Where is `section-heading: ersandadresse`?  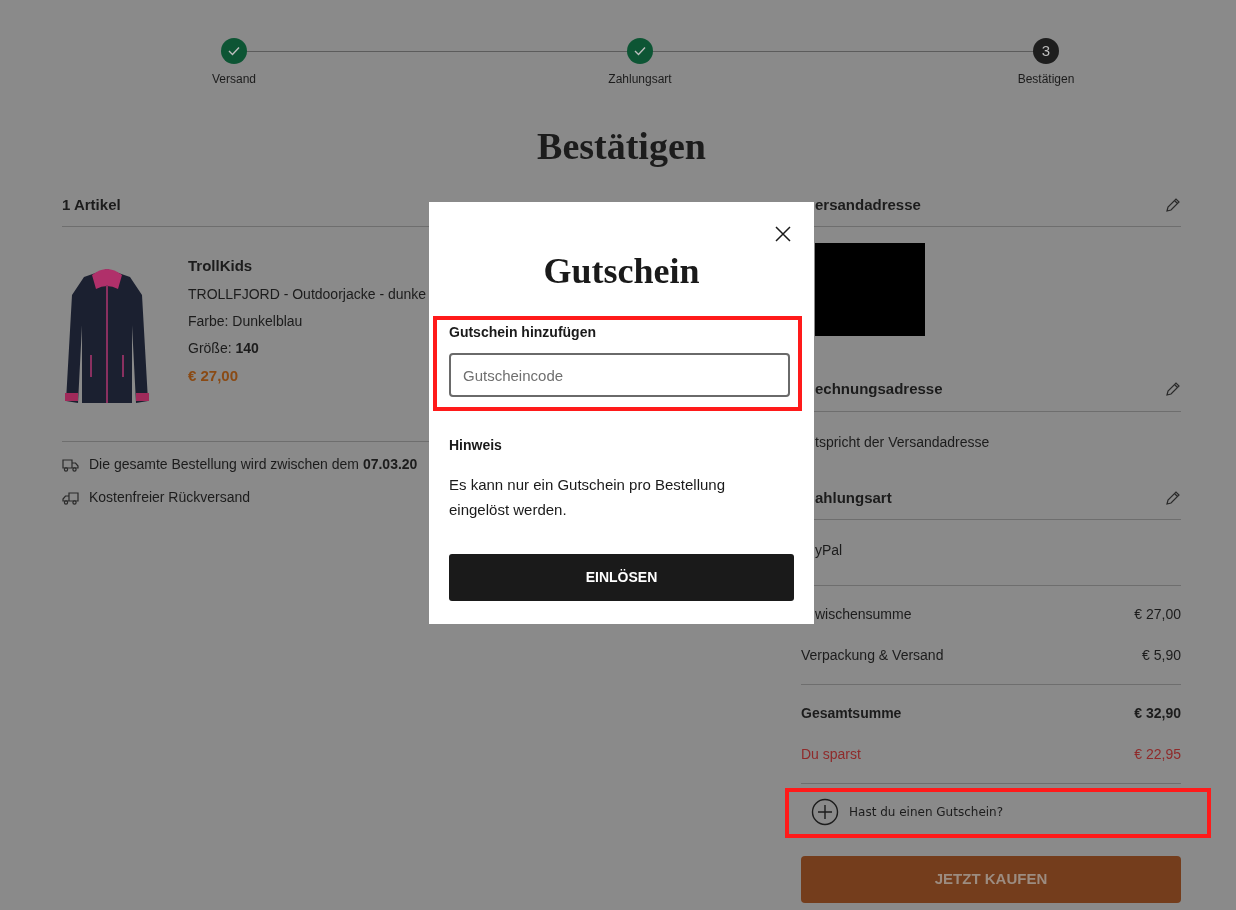 section-heading: ersandadresse is located at coordinates (867, 204).